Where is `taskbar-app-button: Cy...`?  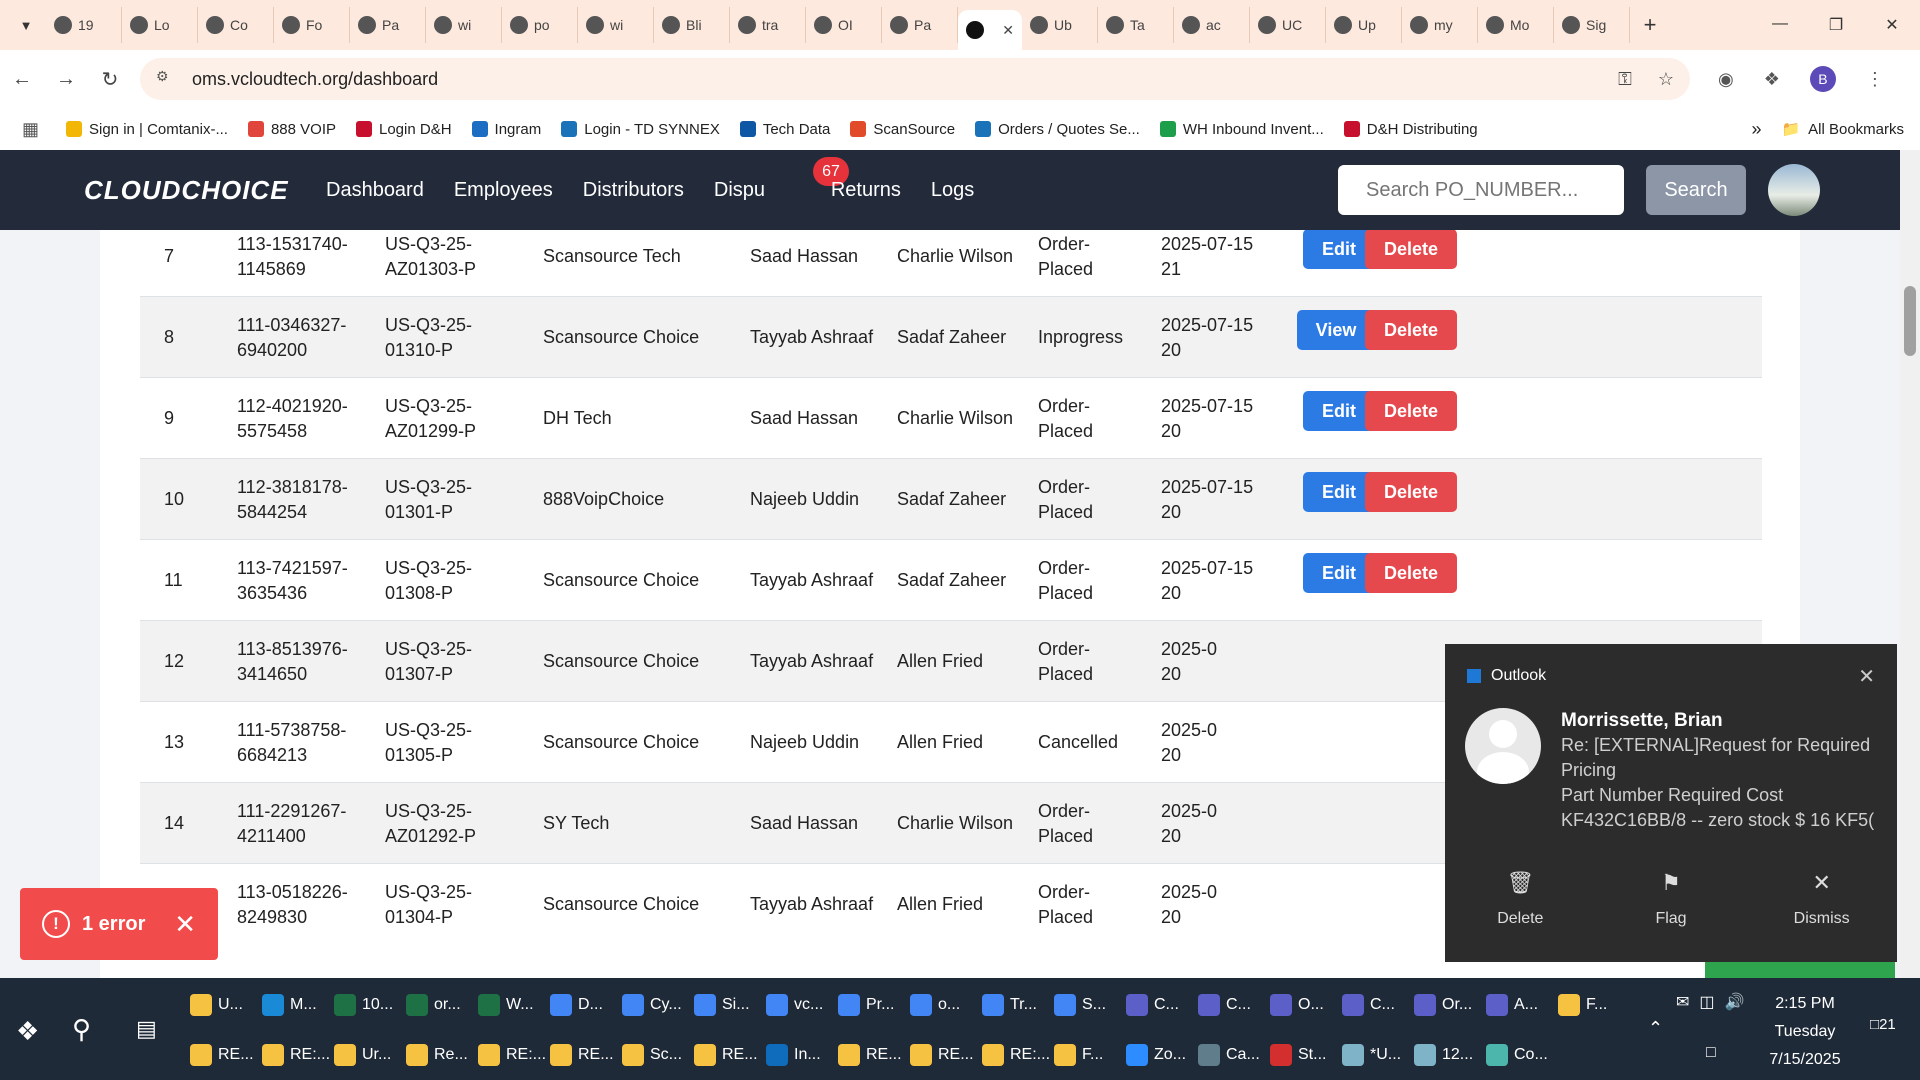
taskbar-app-button: Cy... is located at coordinates (655, 1005).